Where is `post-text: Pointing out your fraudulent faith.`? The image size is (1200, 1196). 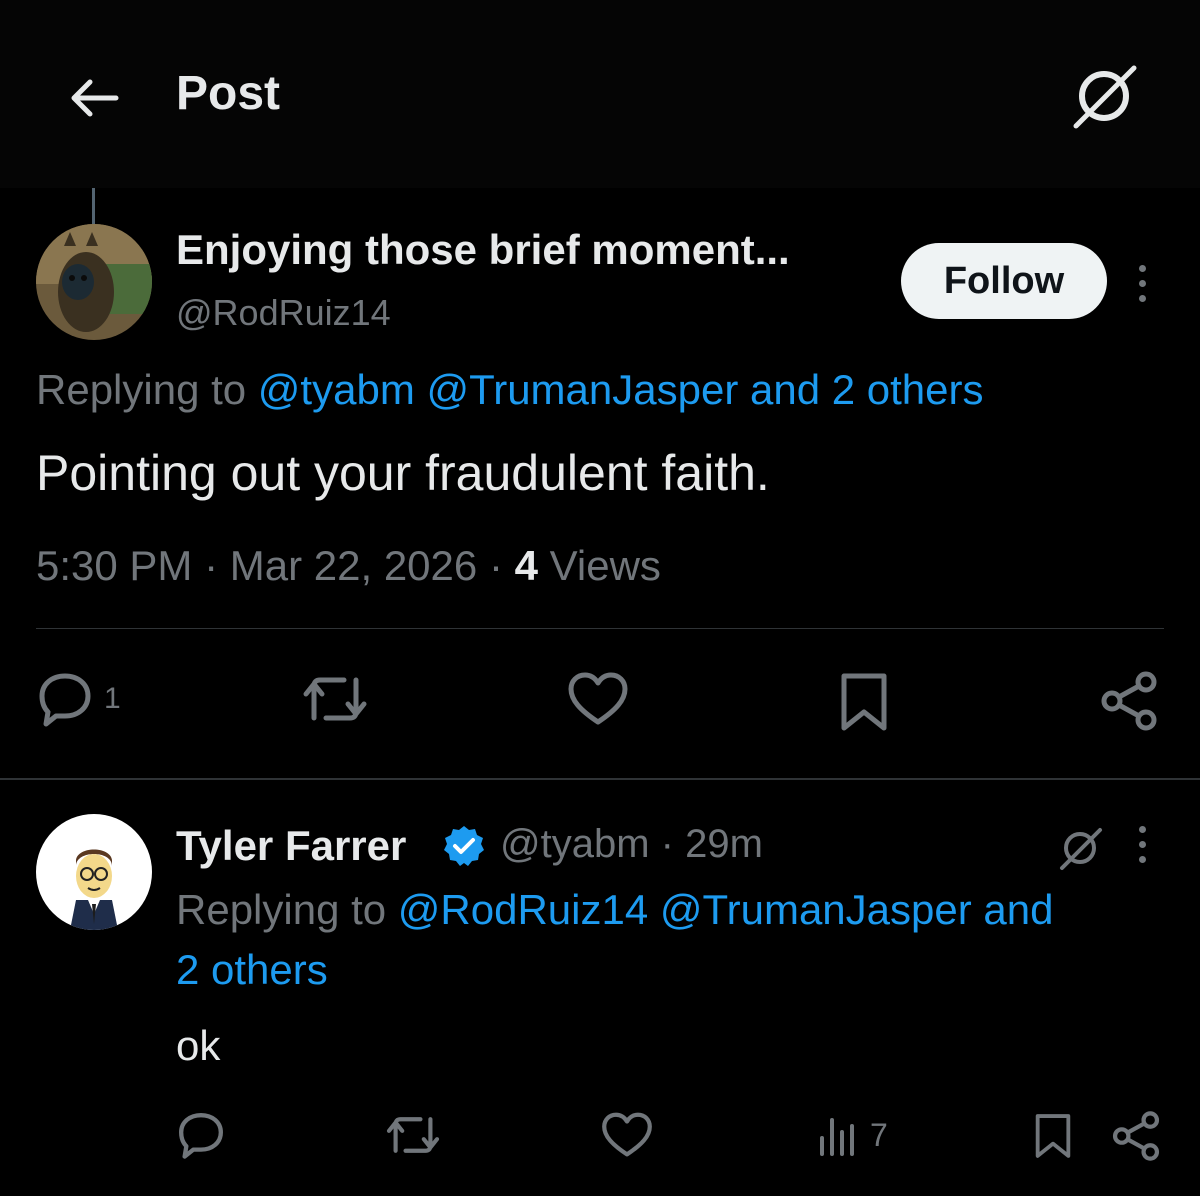
post-text: Pointing out your fraudulent faith. is located at coordinates (403, 473).